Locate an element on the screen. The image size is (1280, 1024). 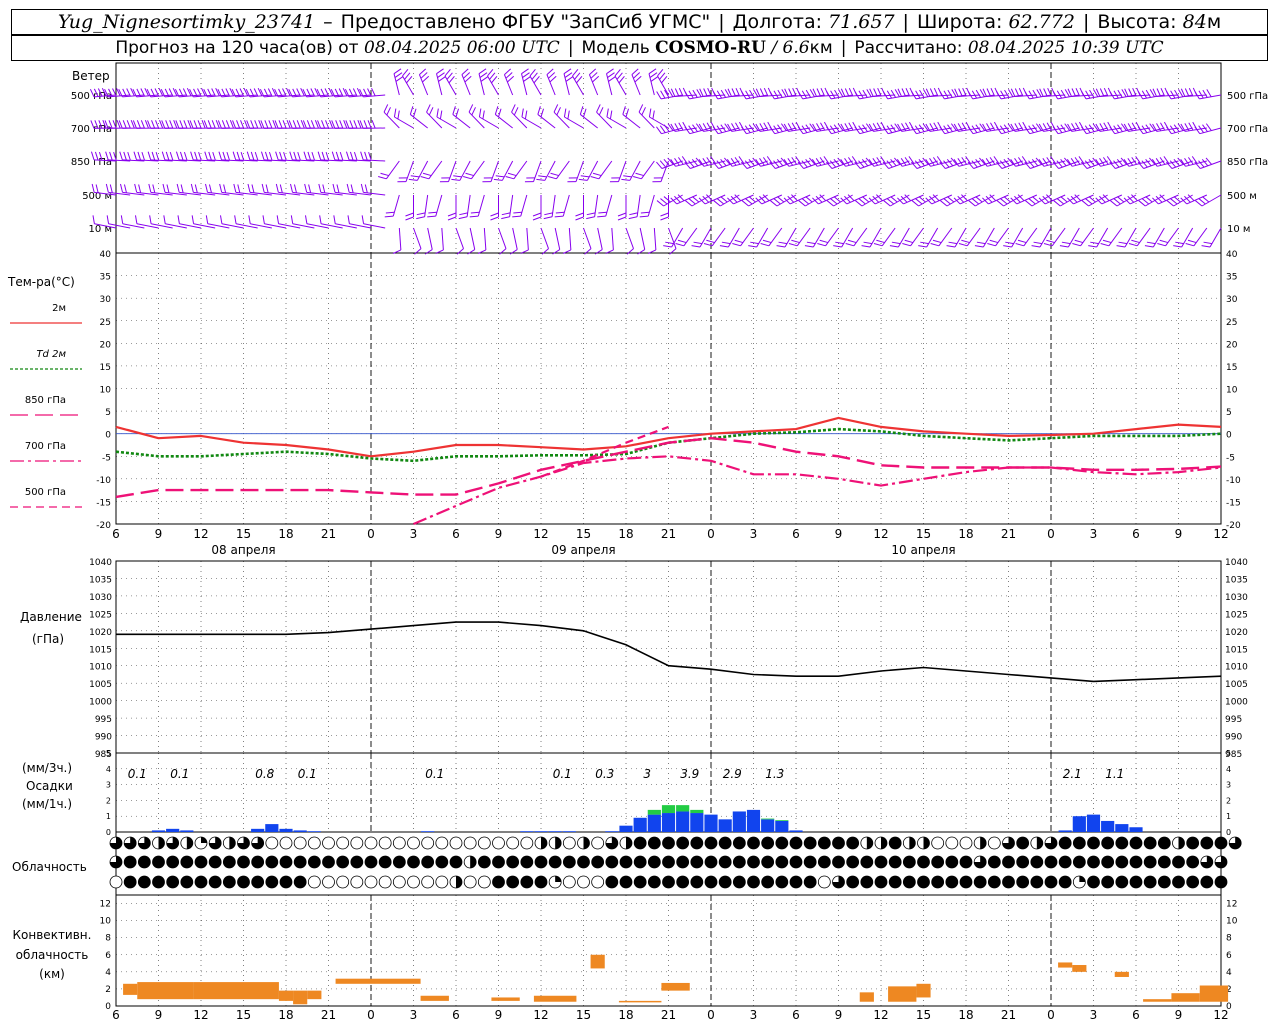
pressure-ytick-right: 1015 is located at coordinates (1236, 650).